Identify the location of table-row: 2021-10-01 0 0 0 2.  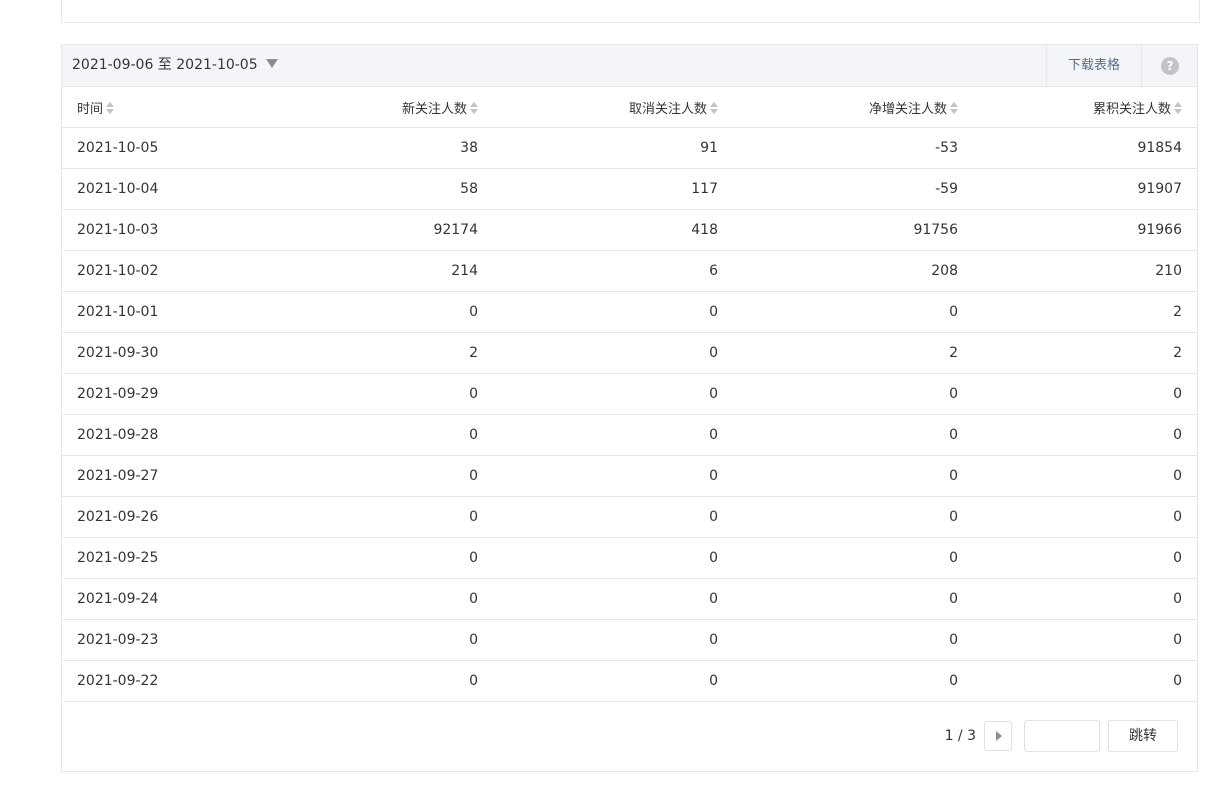
(629, 312).